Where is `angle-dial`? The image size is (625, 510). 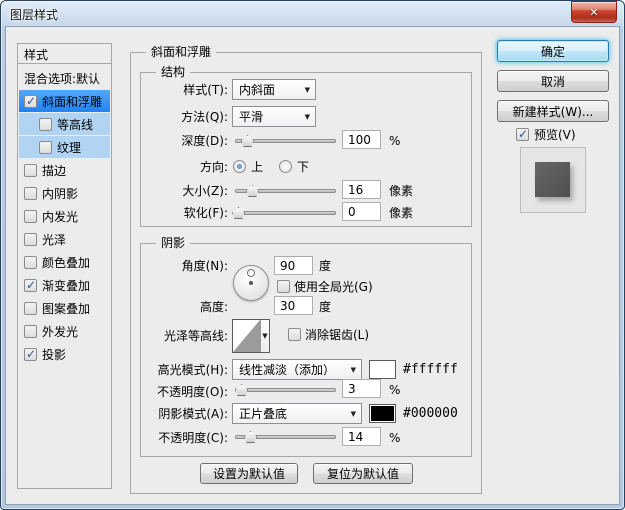
angle-dial is located at coordinates (251, 283).